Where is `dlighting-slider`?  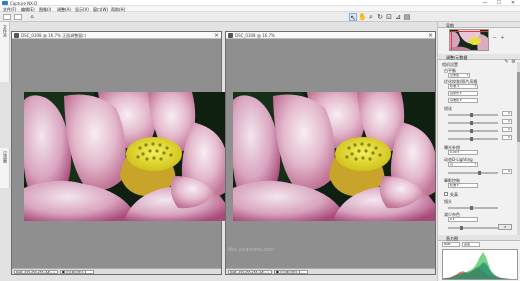 dlighting-slider is located at coordinates (473, 173).